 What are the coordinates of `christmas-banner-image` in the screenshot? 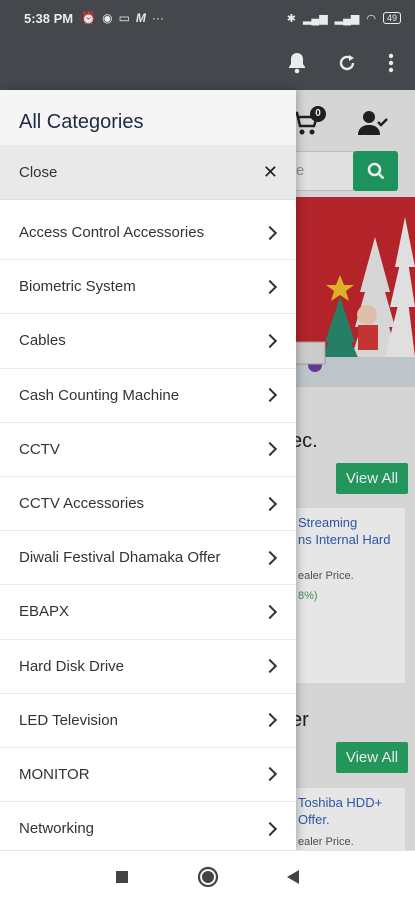 It's located at (347, 292).